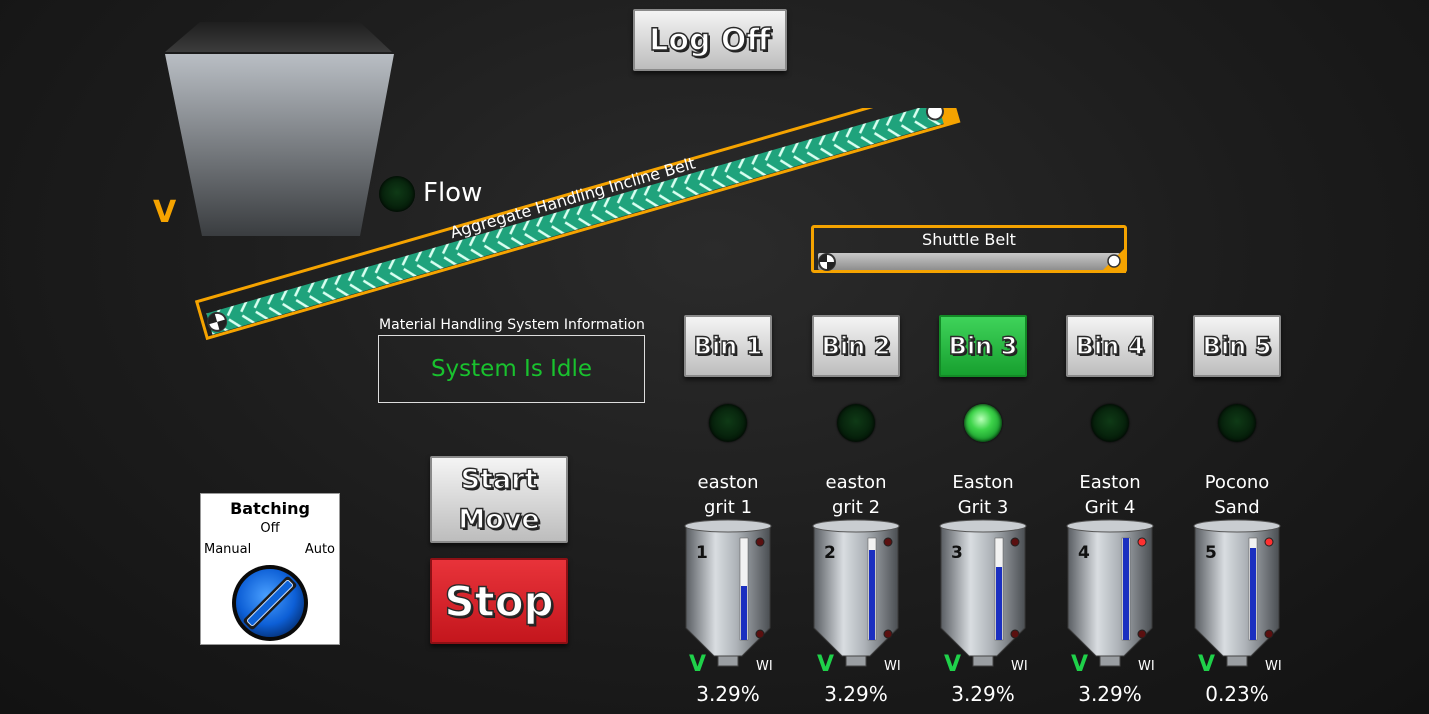 This screenshot has height=714, width=1429. What do you see at coordinates (856, 507) in the screenshot?
I see `bin-2-material-line2: grit 2` at bounding box center [856, 507].